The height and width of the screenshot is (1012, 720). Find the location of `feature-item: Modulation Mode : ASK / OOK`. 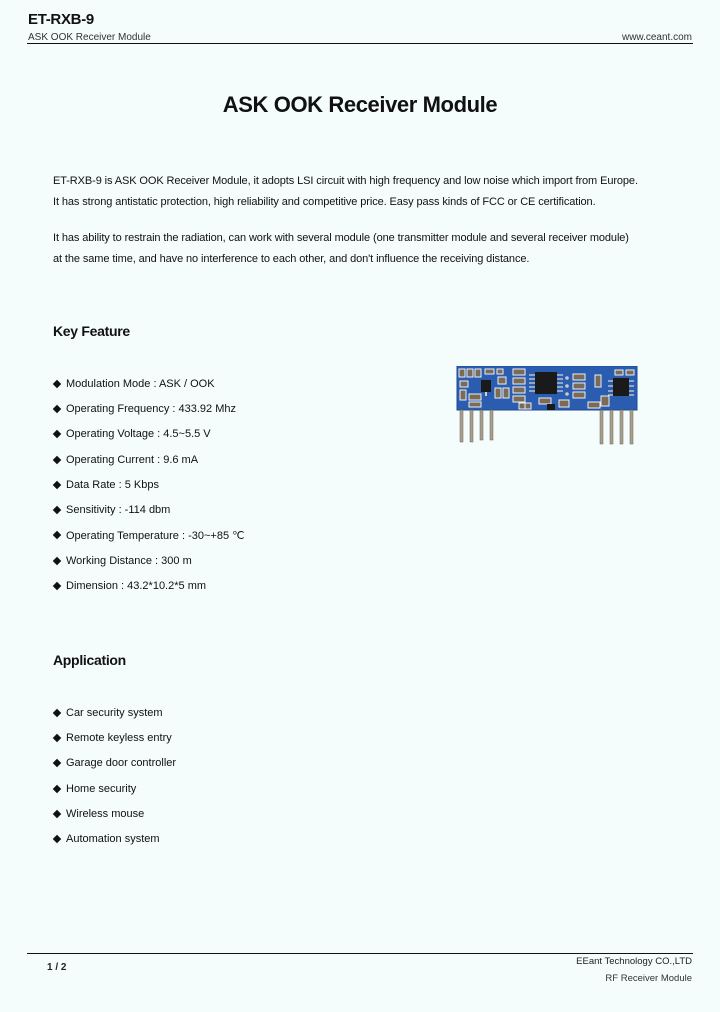

feature-item: Modulation Mode : ASK / OOK is located at coordinates (148, 383).